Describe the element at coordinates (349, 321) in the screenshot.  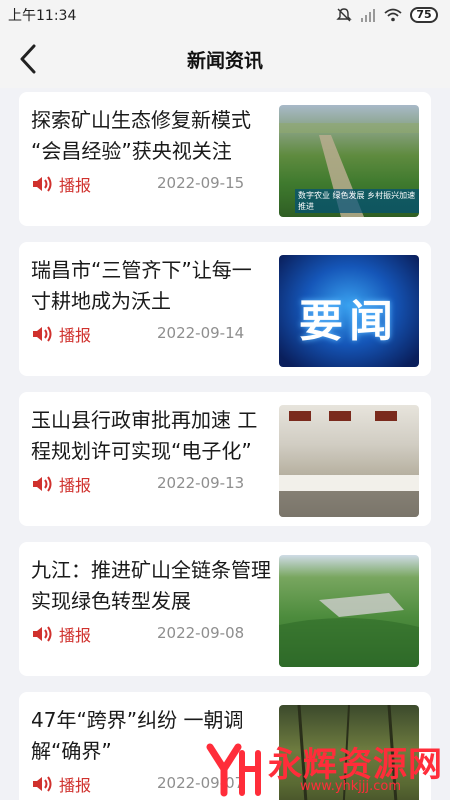
I see `thumbnail-headline: 要闻` at that location.